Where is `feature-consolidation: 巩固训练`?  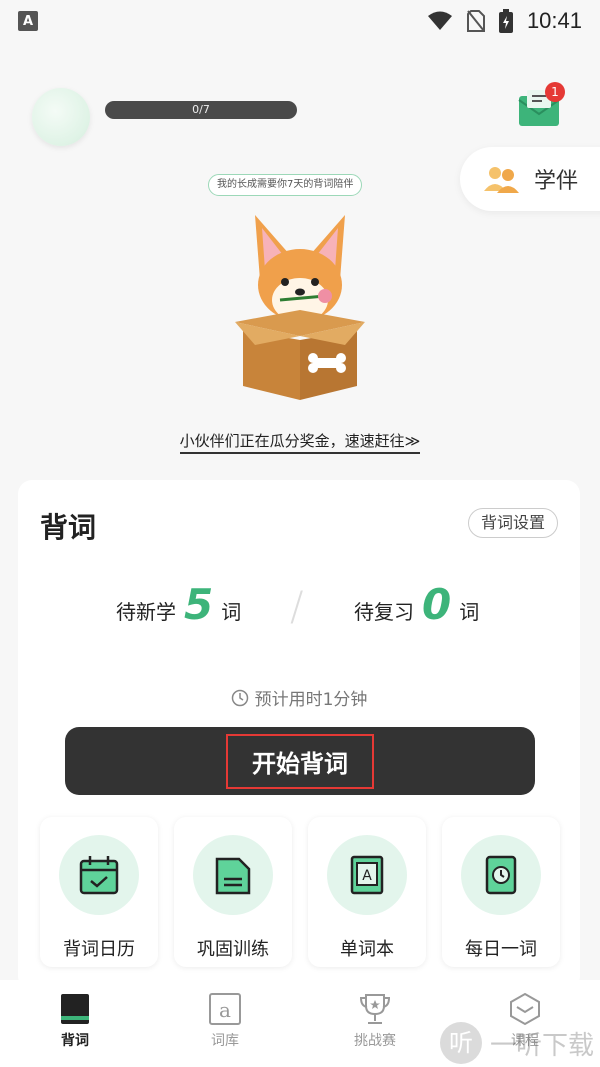 feature-consolidation: 巩固训练 is located at coordinates (233, 892).